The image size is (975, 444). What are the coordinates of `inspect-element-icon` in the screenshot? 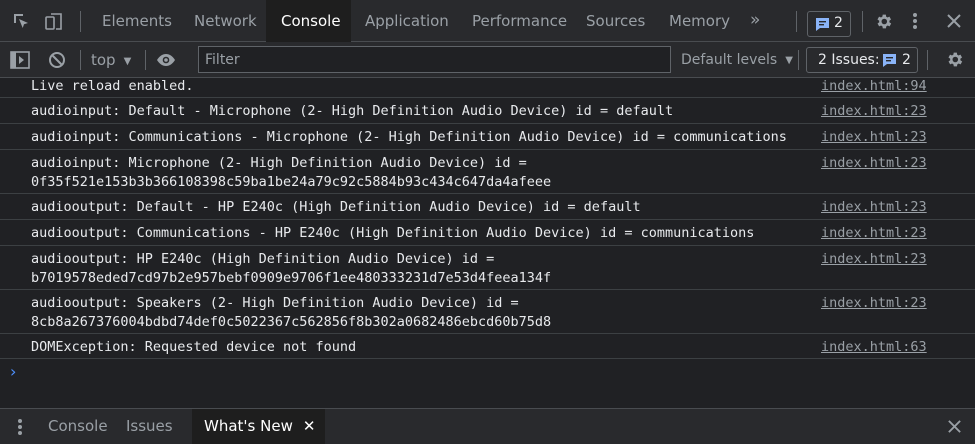 It's located at (21, 21).